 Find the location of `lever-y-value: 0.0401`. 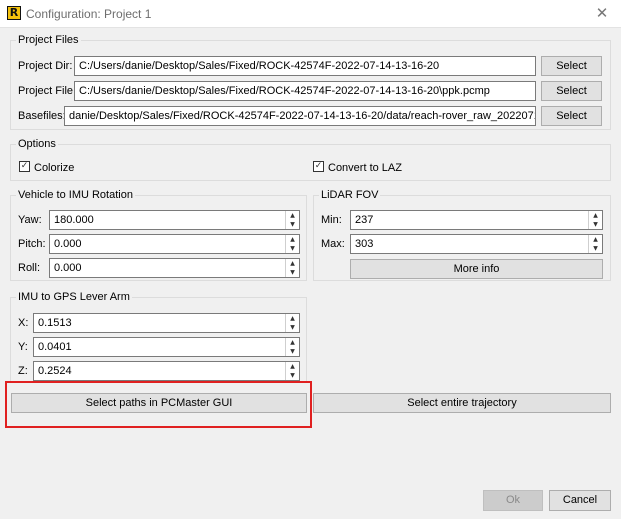

lever-y-value: 0.0401 is located at coordinates (55, 347).